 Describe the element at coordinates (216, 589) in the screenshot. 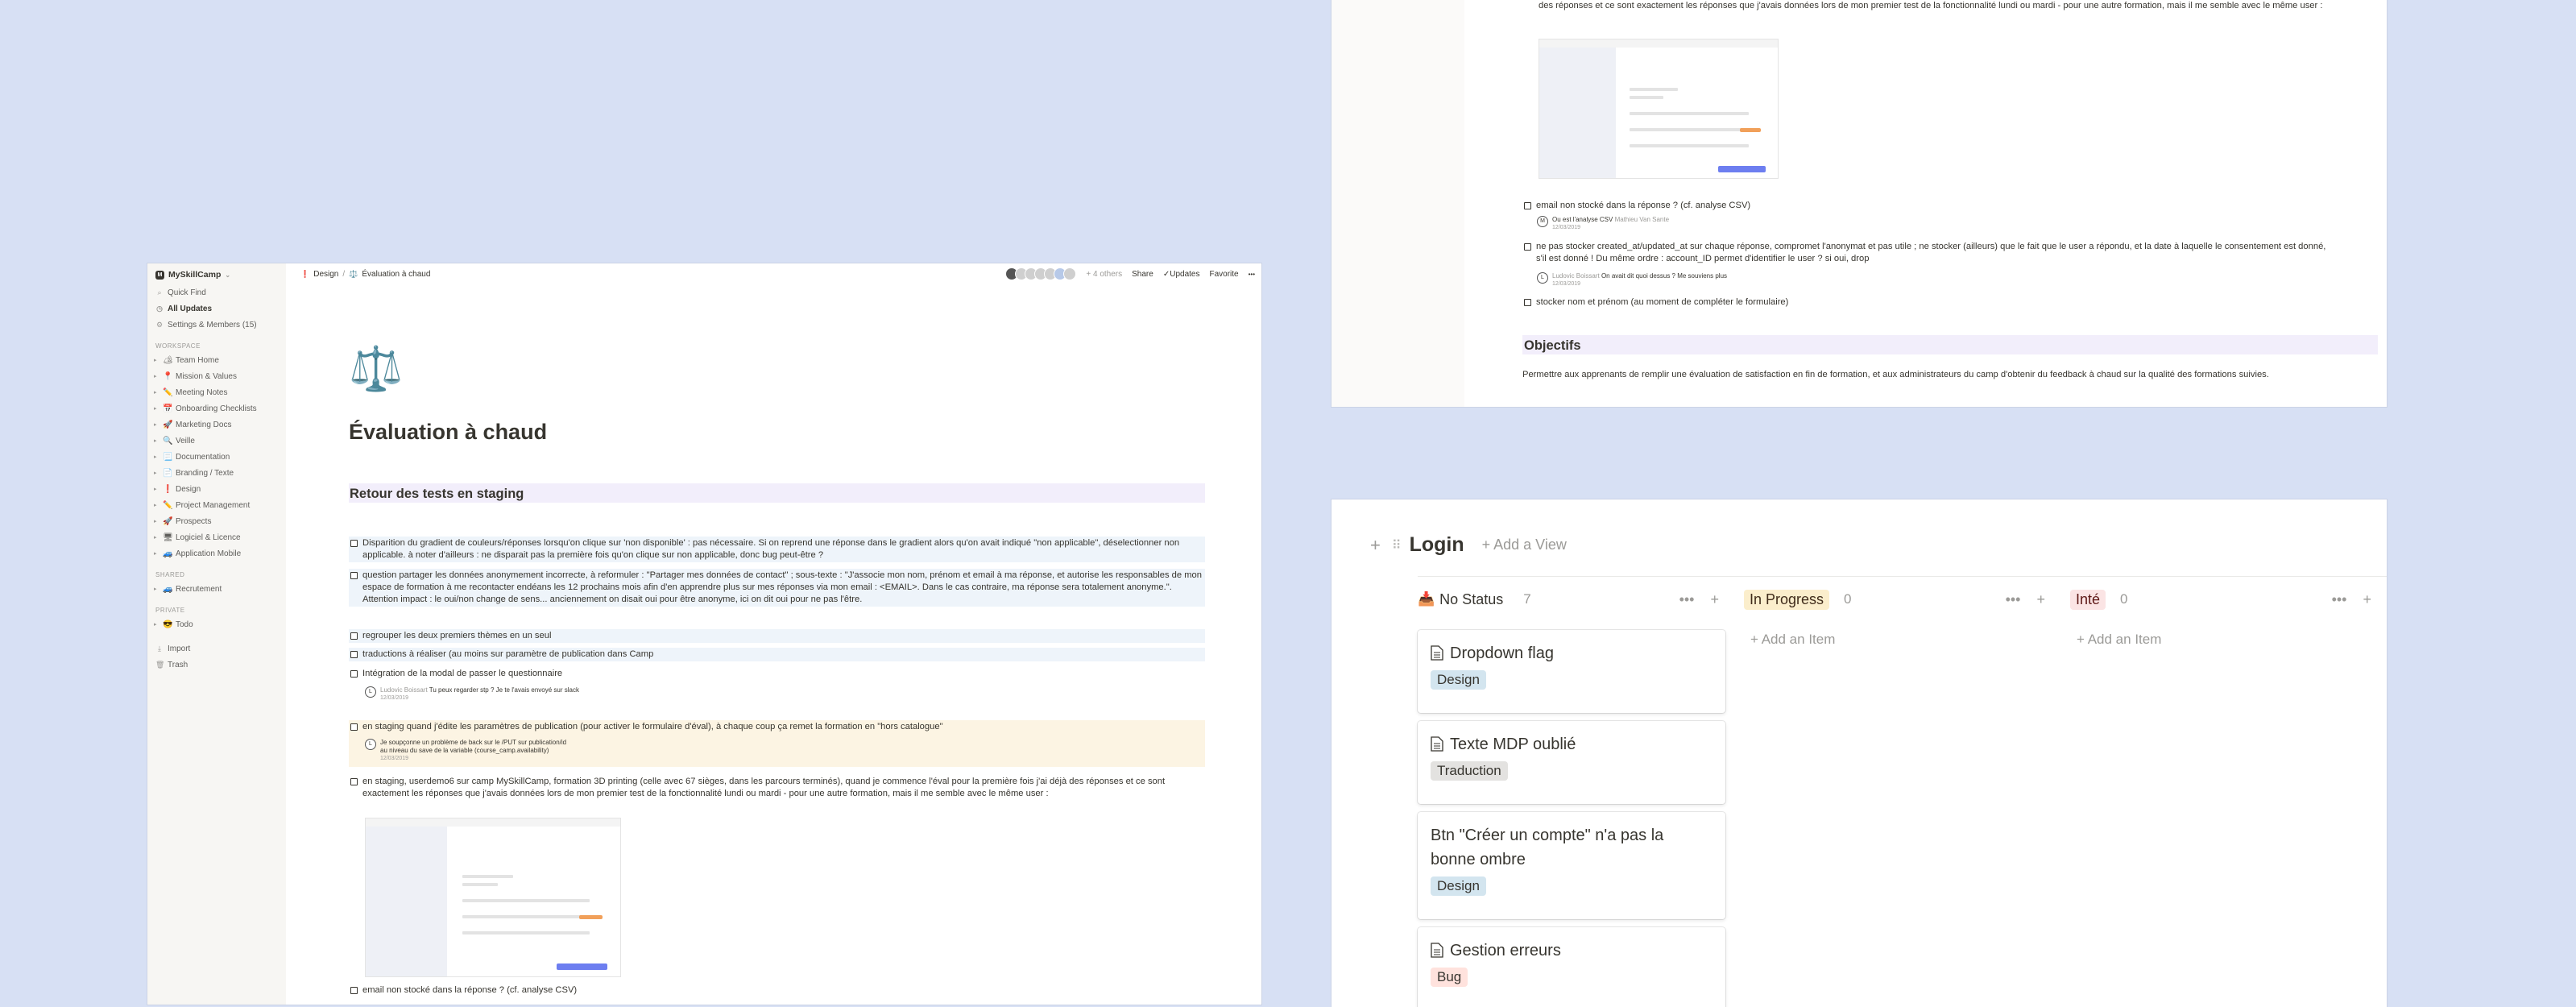

I see `shared-item-0: ▸ 🚙 Recrutement` at that location.